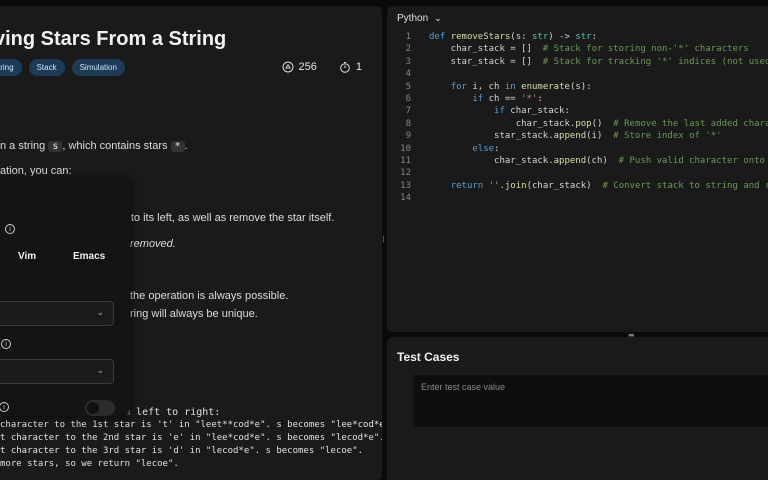  What do you see at coordinates (577, 198) in the screenshot?
I see `code-line: 14` at bounding box center [577, 198].